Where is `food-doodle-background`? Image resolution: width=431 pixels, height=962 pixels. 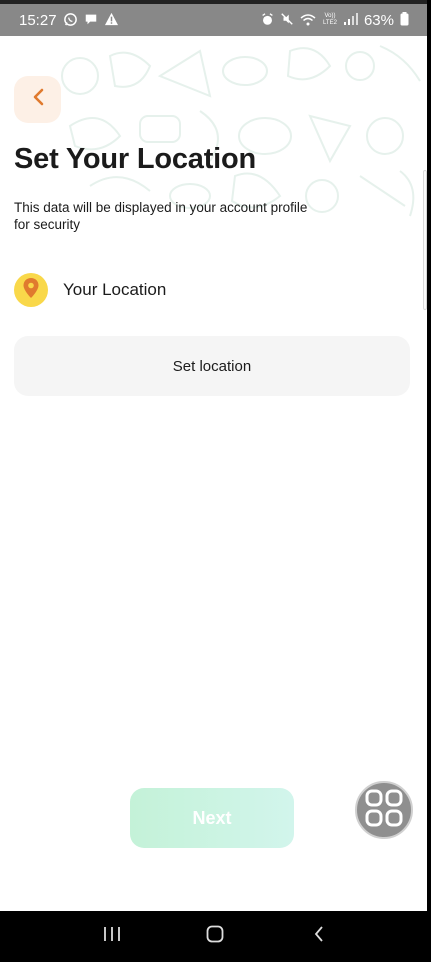
food-doodle-background is located at coordinates (241, 131).